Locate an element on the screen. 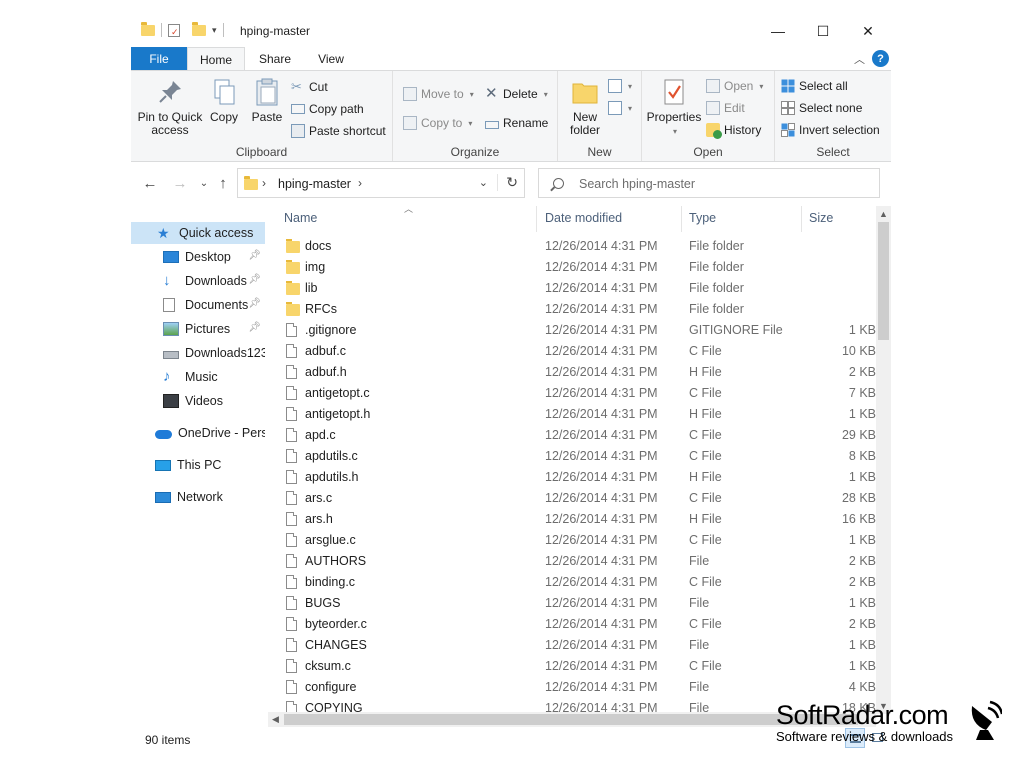 This screenshot has height=769, width=1025. table-row: arsglue.c 12/26/2014 4:31 PM C File 1 KB is located at coordinates (574, 540).